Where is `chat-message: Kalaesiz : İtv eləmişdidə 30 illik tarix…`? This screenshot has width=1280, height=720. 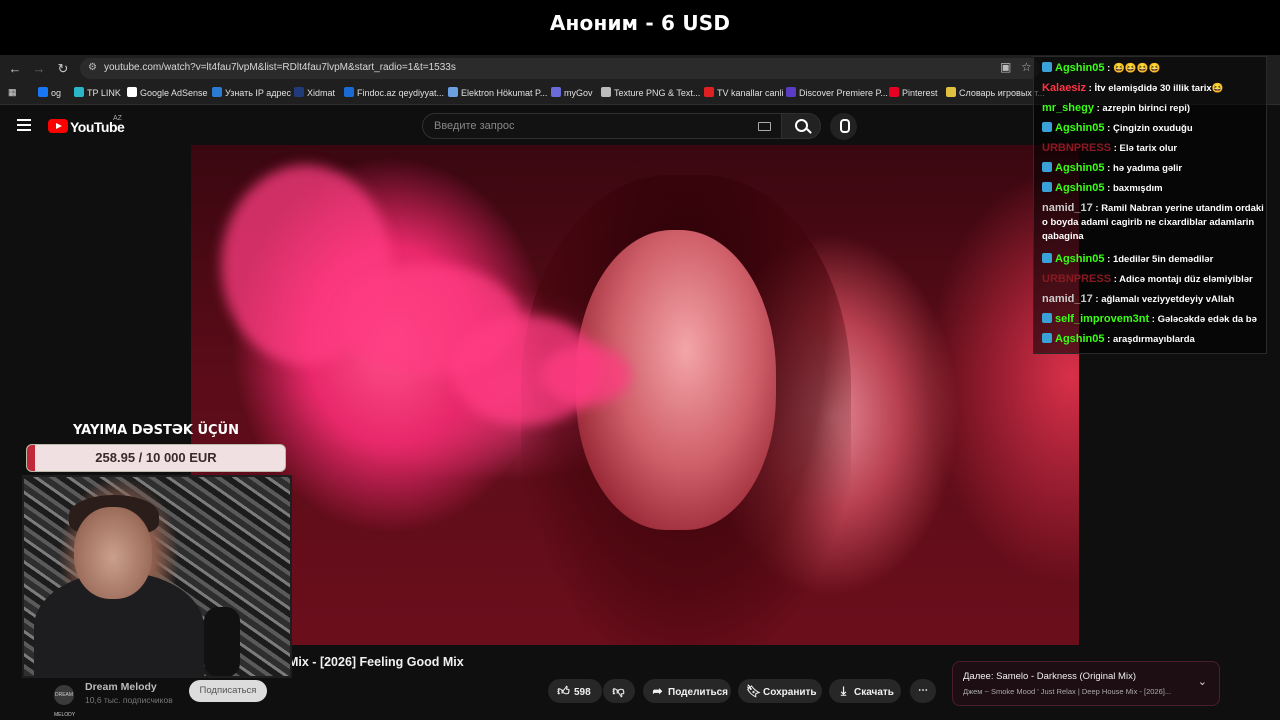 chat-message: Kalaesiz : İtv eləmişdidə 30 illik tarix… is located at coordinates (1156, 88).